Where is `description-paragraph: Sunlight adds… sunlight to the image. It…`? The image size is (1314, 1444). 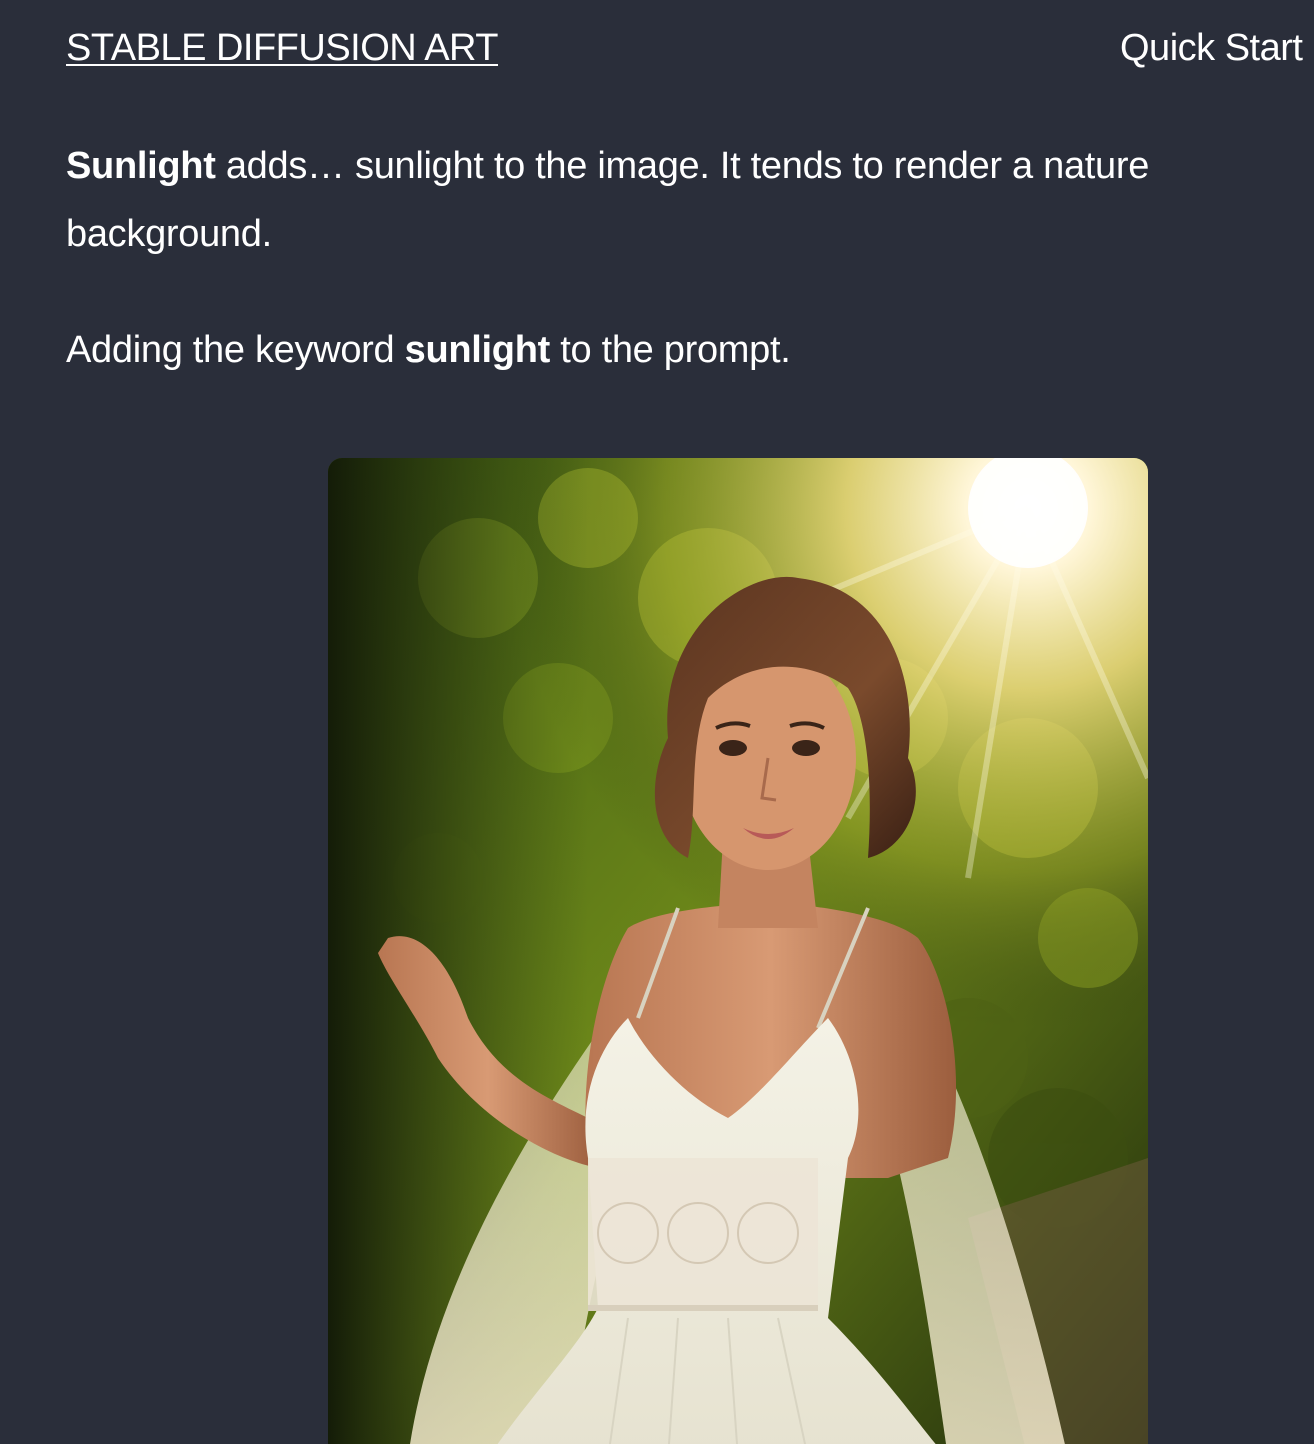 description-paragraph: Sunlight adds… sunlight to the image. It… is located at coordinates (656, 200).